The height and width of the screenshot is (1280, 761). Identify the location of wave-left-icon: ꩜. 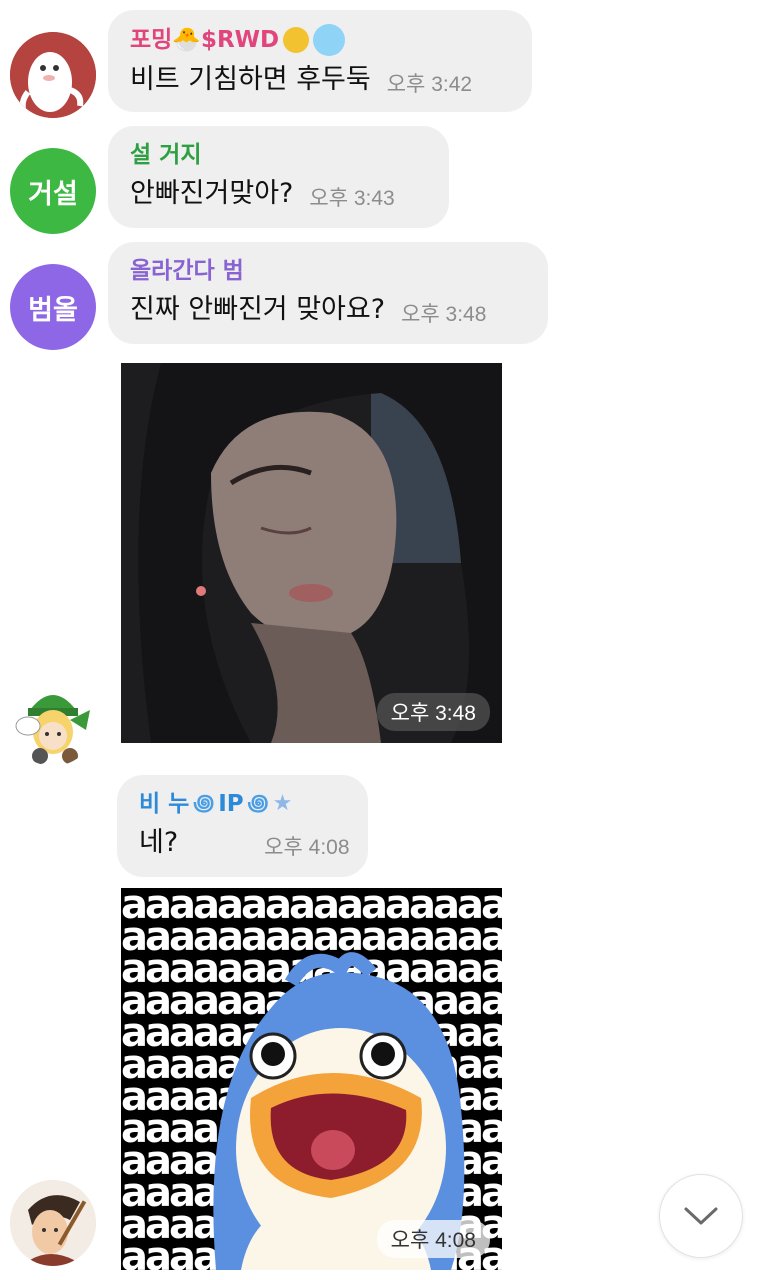
(204, 803).